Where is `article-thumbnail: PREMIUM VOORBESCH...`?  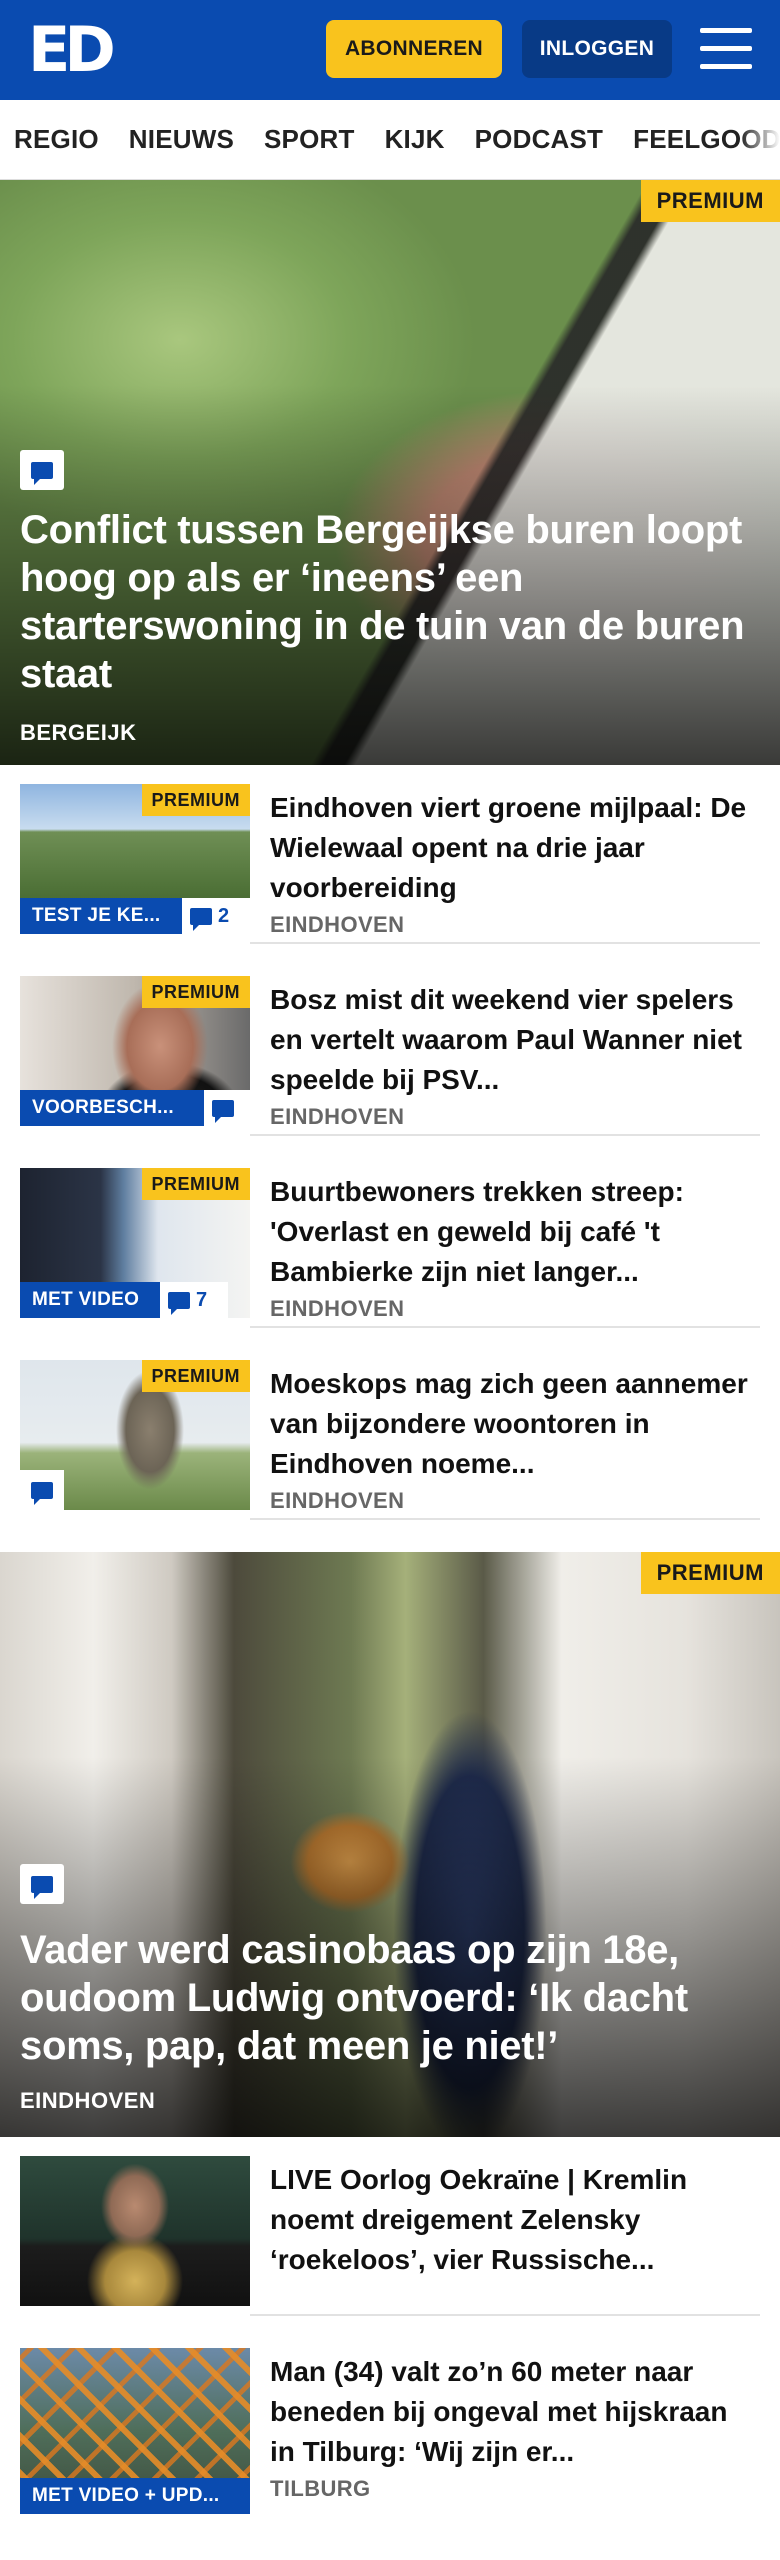
article-thumbnail: PREMIUM VOORBESCH... is located at coordinates (135, 1051).